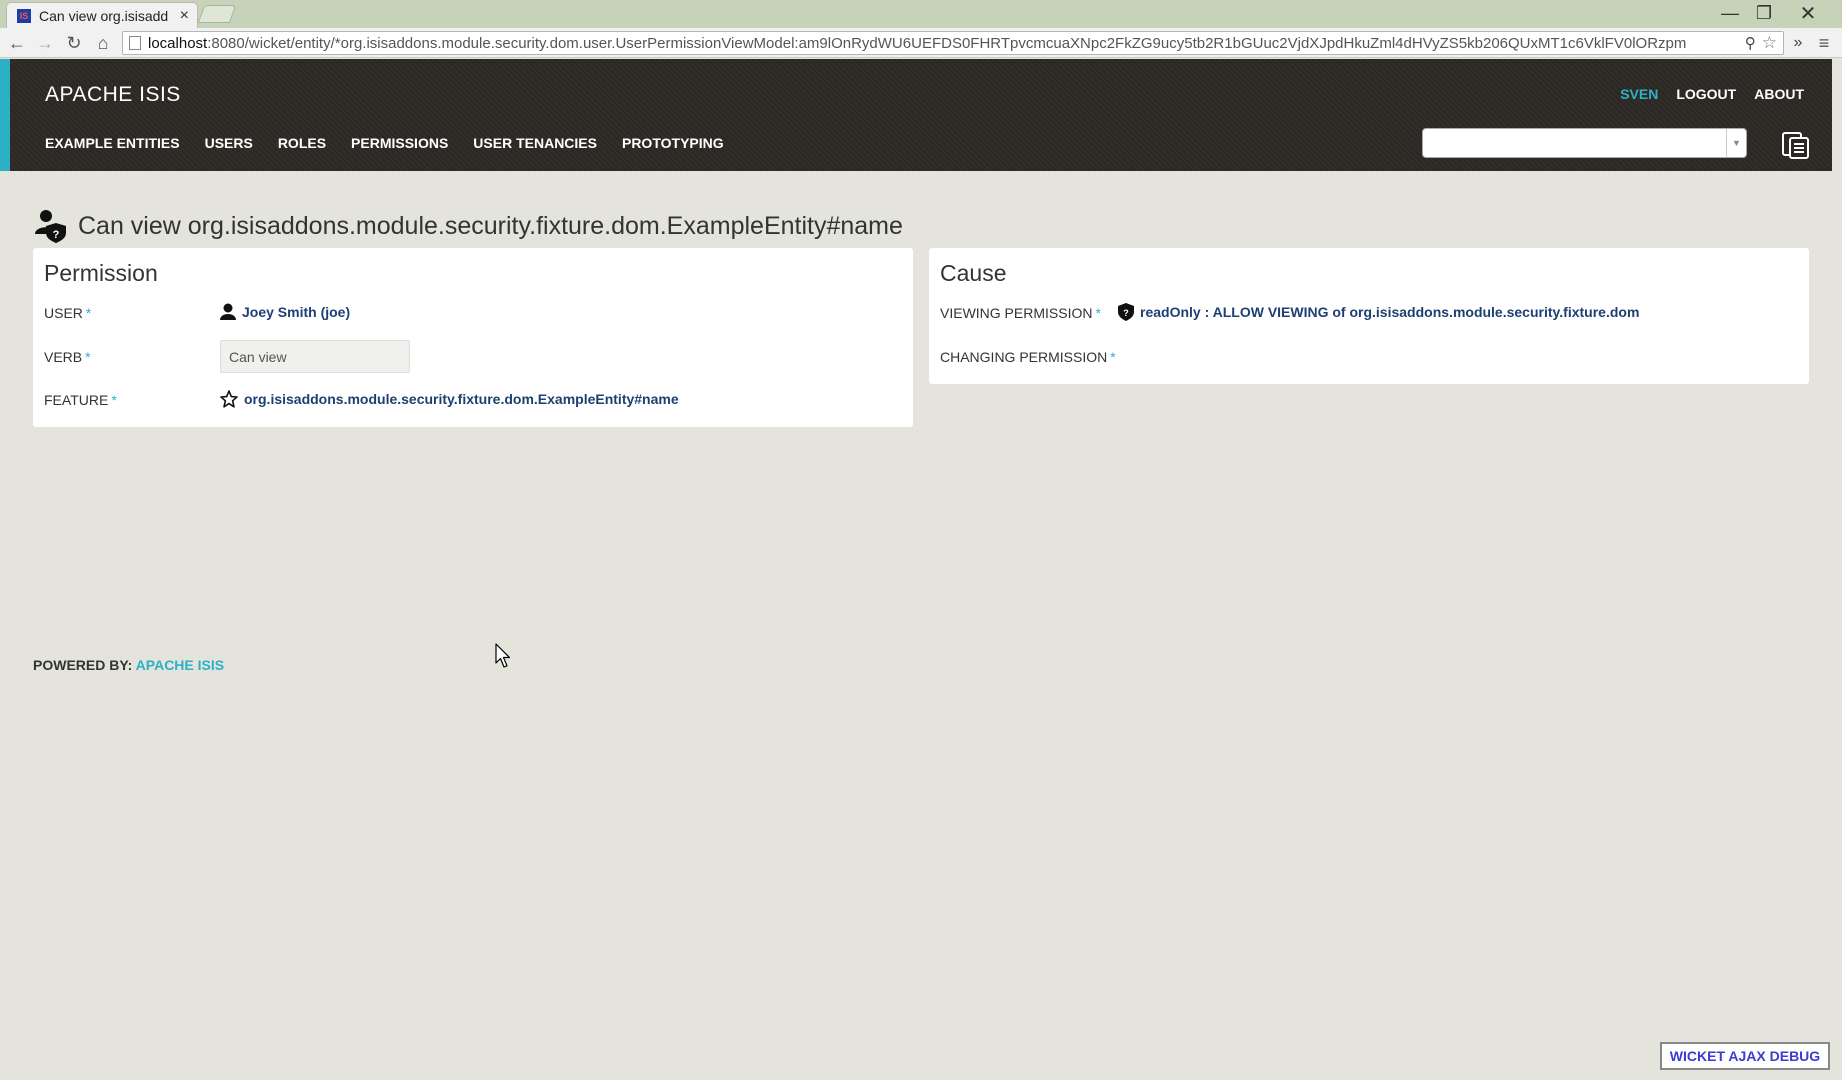  What do you see at coordinates (76, 400) in the screenshot?
I see `feature-label-text: FEATURE` at bounding box center [76, 400].